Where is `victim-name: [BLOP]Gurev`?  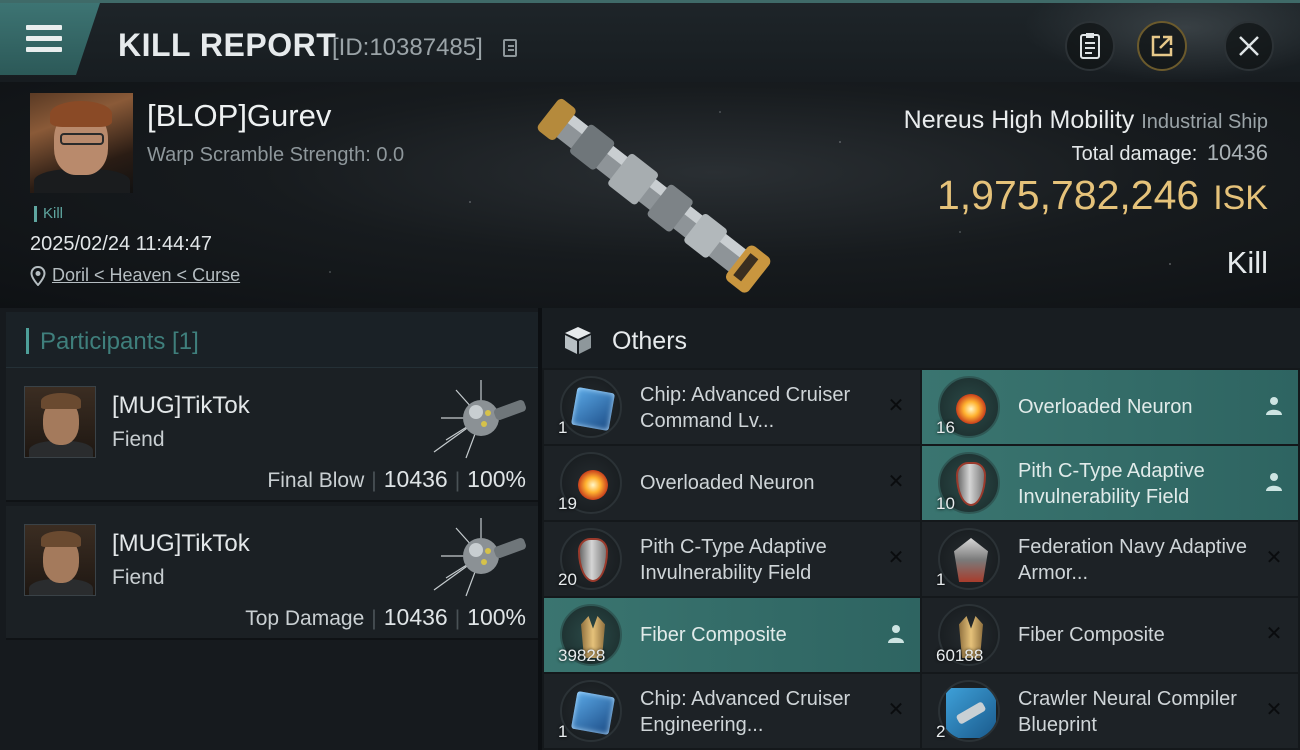 victim-name: [BLOP]Gurev is located at coordinates (239, 116).